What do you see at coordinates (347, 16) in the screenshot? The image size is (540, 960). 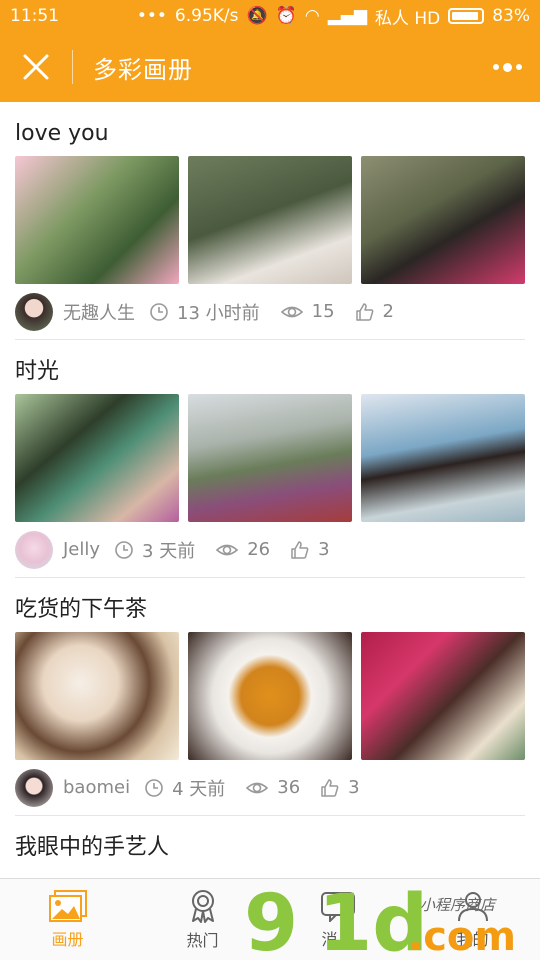 I see `signal-icon: ▂▄▆` at bounding box center [347, 16].